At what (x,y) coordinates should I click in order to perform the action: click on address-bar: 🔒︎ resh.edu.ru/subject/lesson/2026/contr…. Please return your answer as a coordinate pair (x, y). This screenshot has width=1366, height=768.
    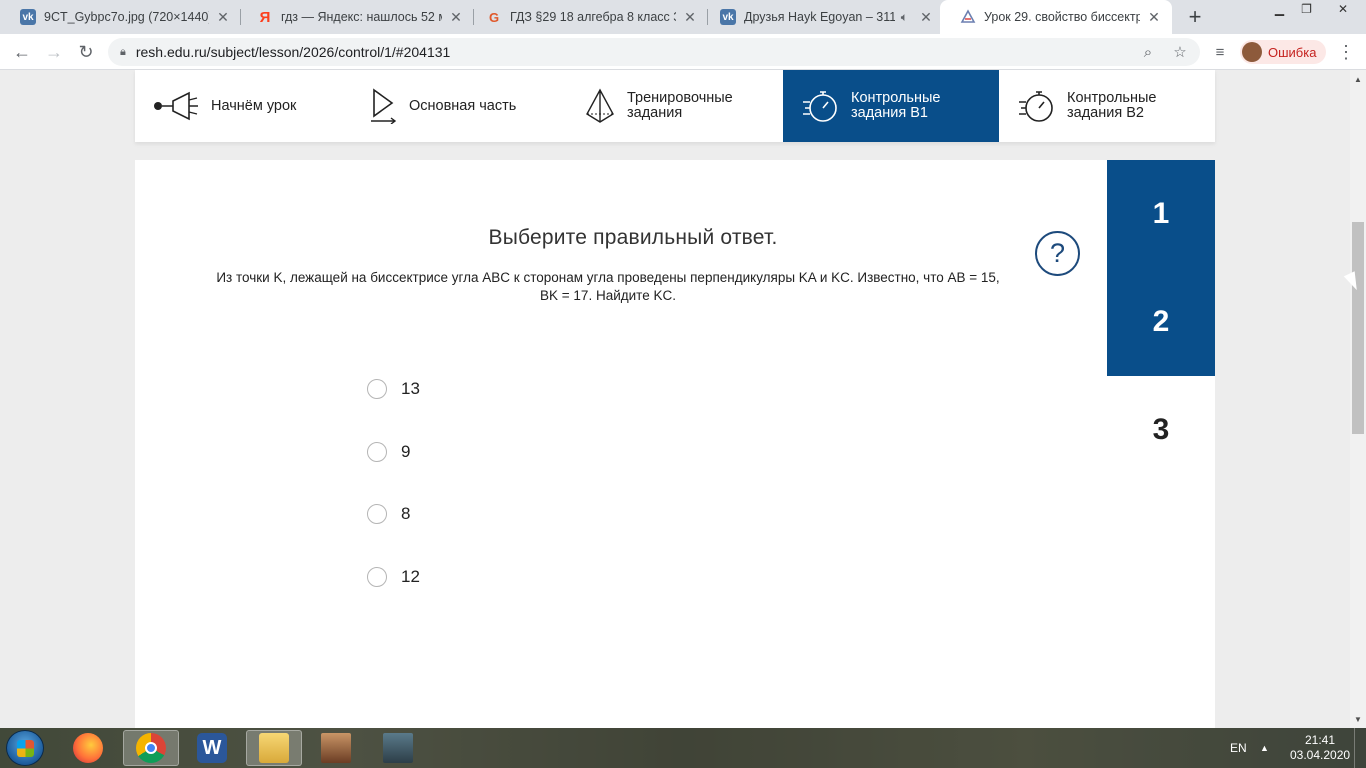
    Looking at the image, I should click on (654, 52).